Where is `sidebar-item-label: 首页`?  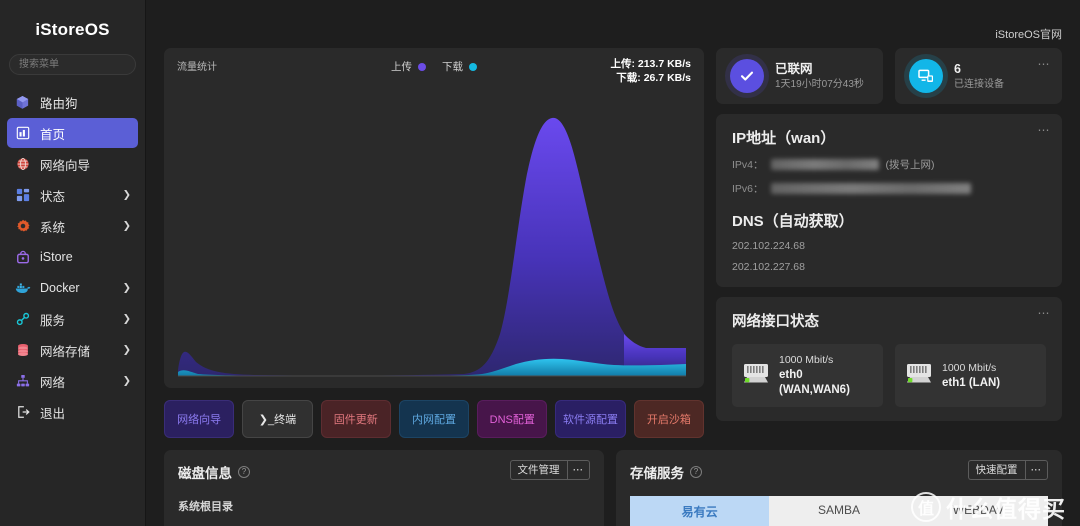 sidebar-item-label: 首页 is located at coordinates (53, 134).